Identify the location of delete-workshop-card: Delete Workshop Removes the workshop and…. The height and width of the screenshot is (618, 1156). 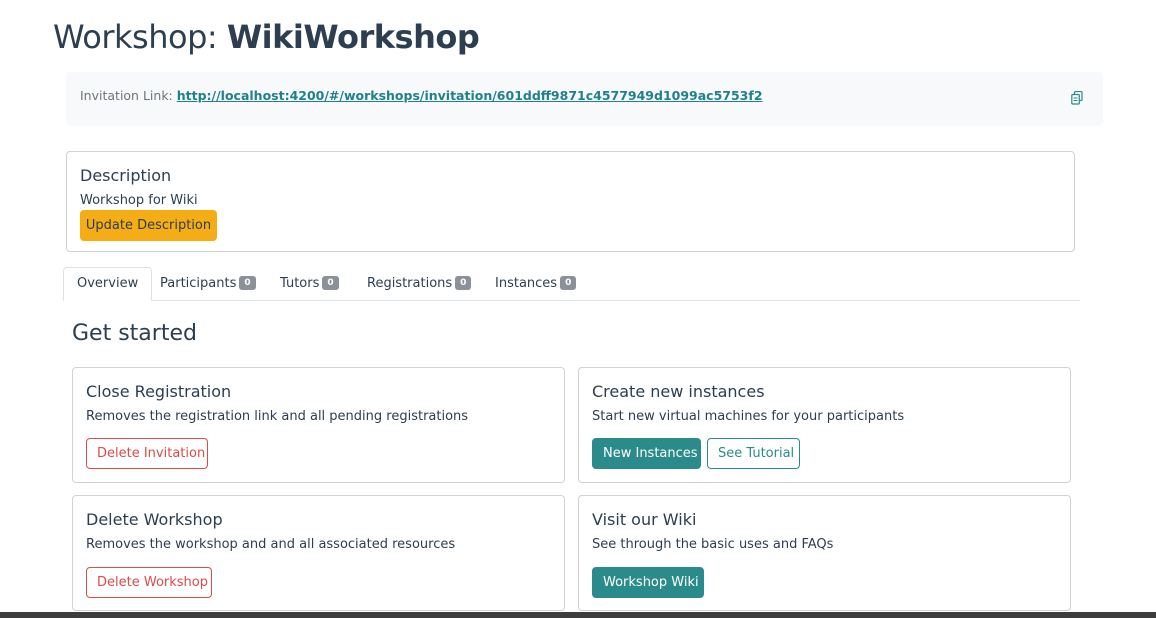
(318, 553).